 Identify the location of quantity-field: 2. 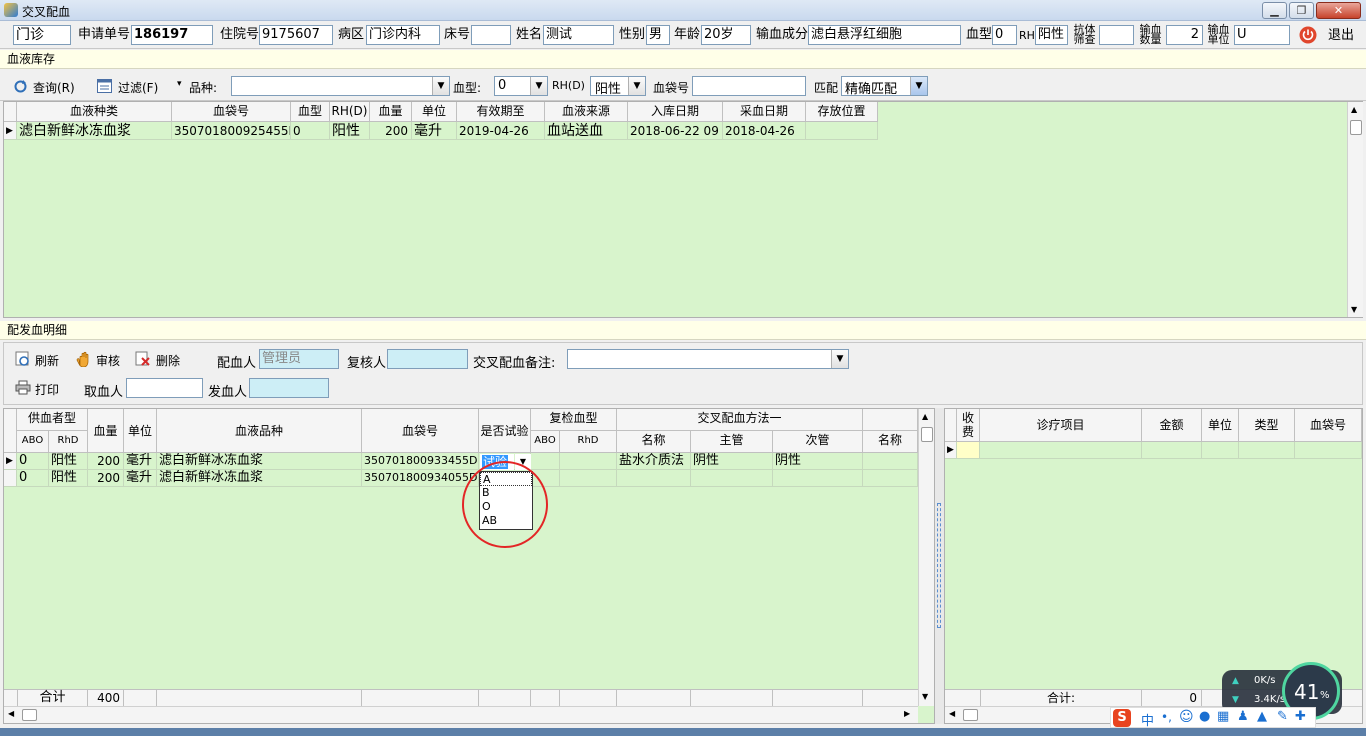
(1184, 35).